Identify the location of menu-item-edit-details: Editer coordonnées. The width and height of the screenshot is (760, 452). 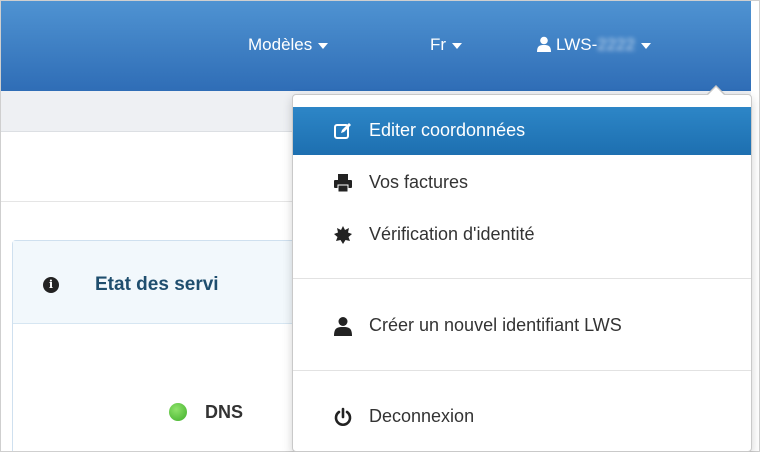
(522, 131).